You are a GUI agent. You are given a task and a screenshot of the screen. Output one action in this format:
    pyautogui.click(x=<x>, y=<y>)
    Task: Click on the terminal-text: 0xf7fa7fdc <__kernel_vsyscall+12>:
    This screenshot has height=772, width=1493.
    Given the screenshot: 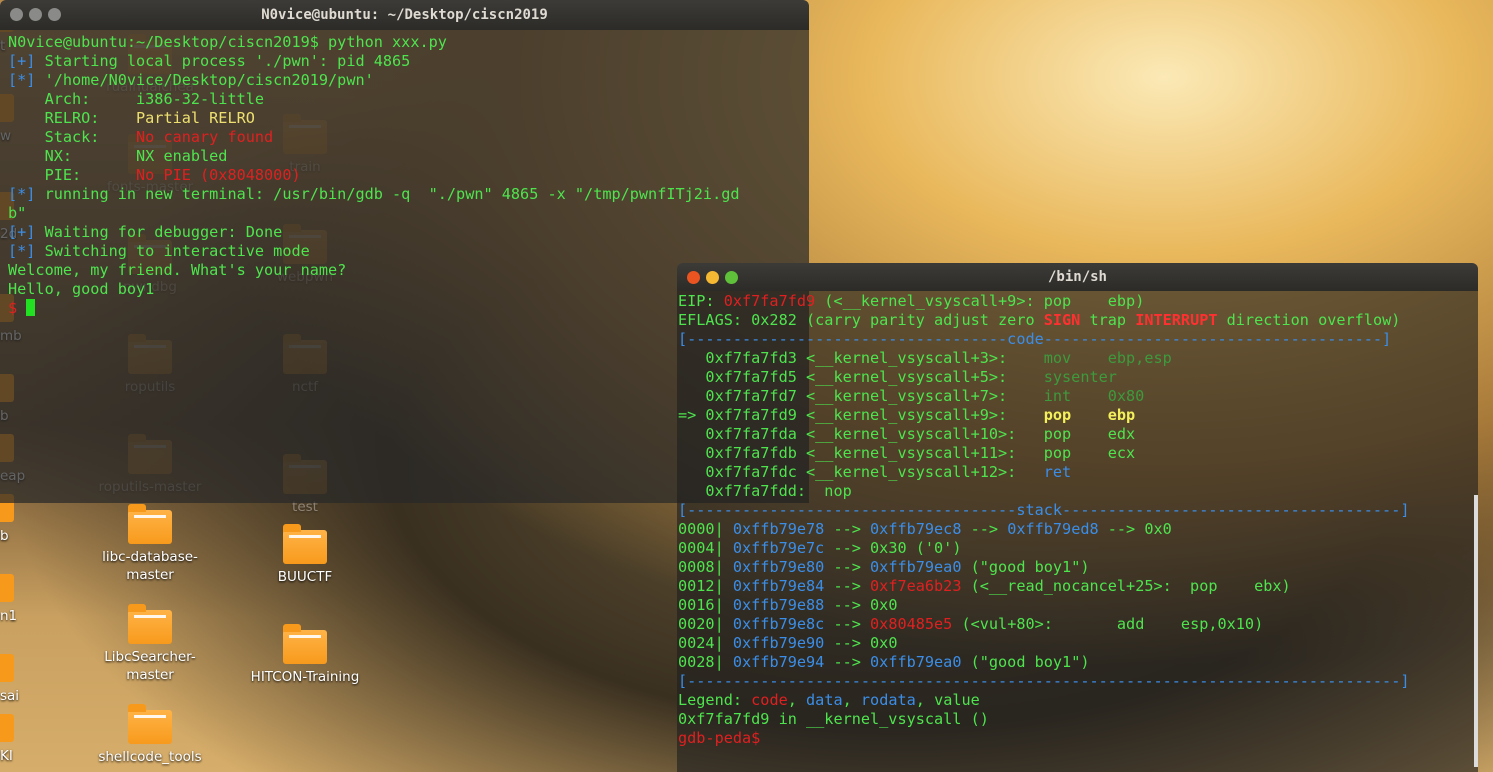 What is the action you would take?
    pyautogui.click(x=861, y=472)
    